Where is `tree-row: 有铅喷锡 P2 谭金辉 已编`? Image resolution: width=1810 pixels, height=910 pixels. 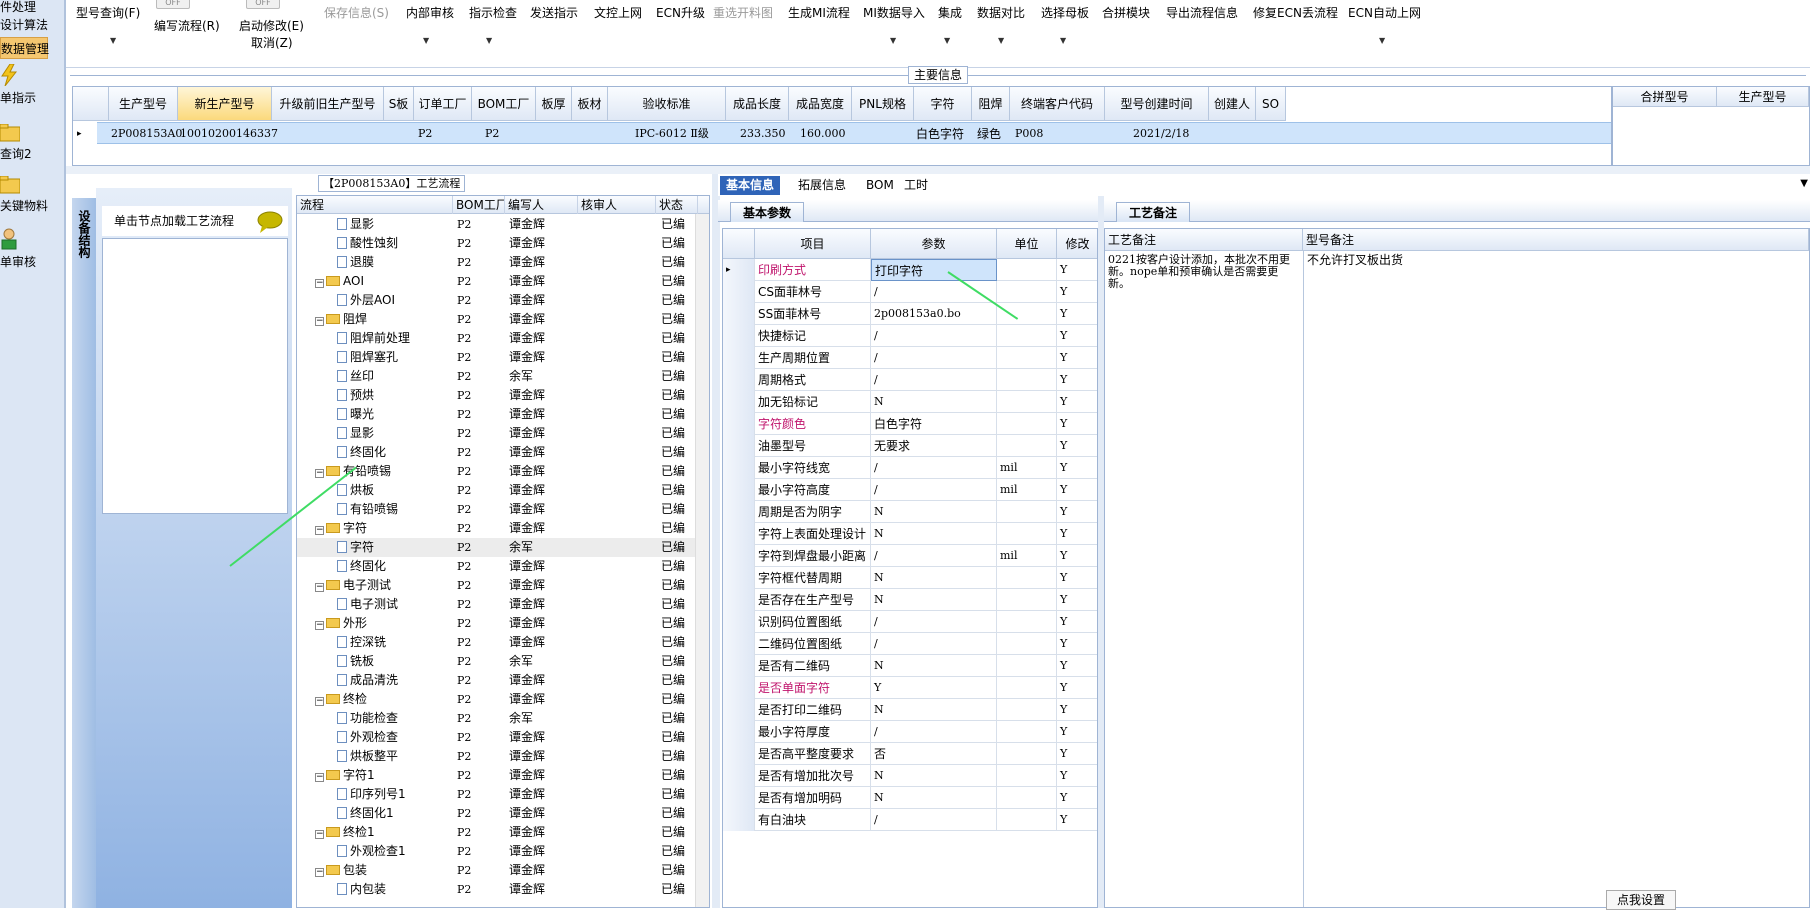
tree-row: 有铅喷锡 P2 谭金辉 已编 is located at coordinates (496, 509).